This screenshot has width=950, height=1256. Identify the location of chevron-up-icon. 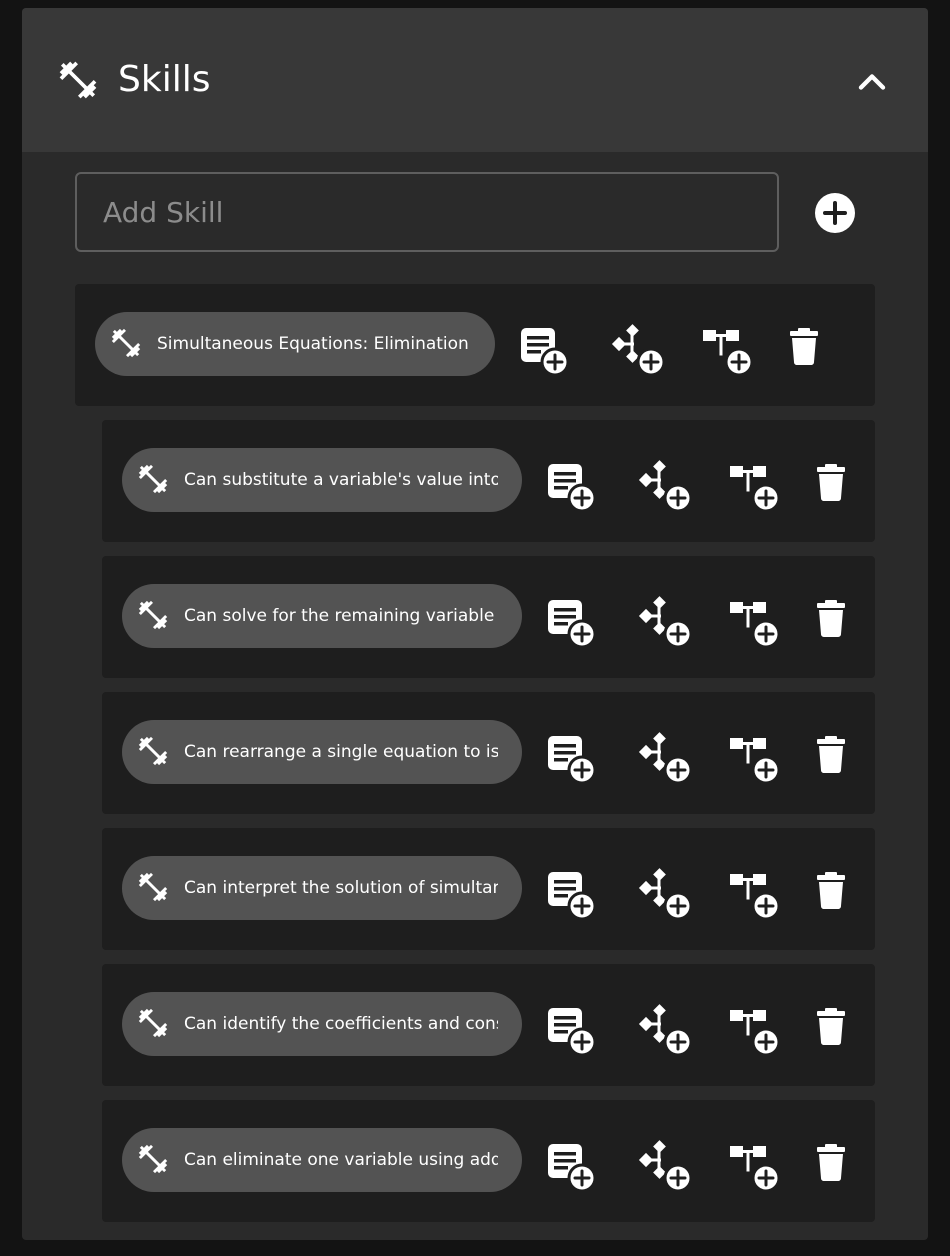
(872, 82).